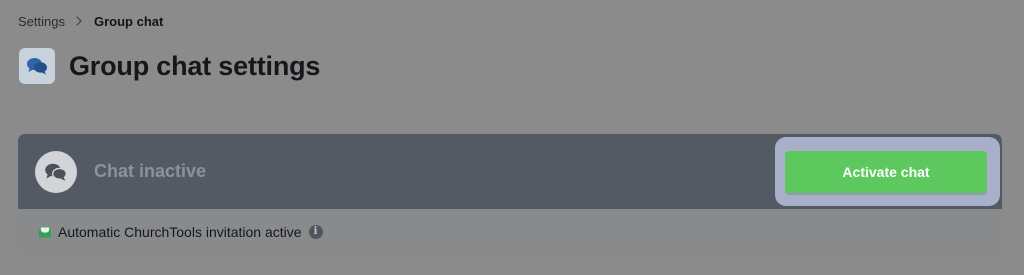  I want to click on info-icon: i, so click(315, 231).